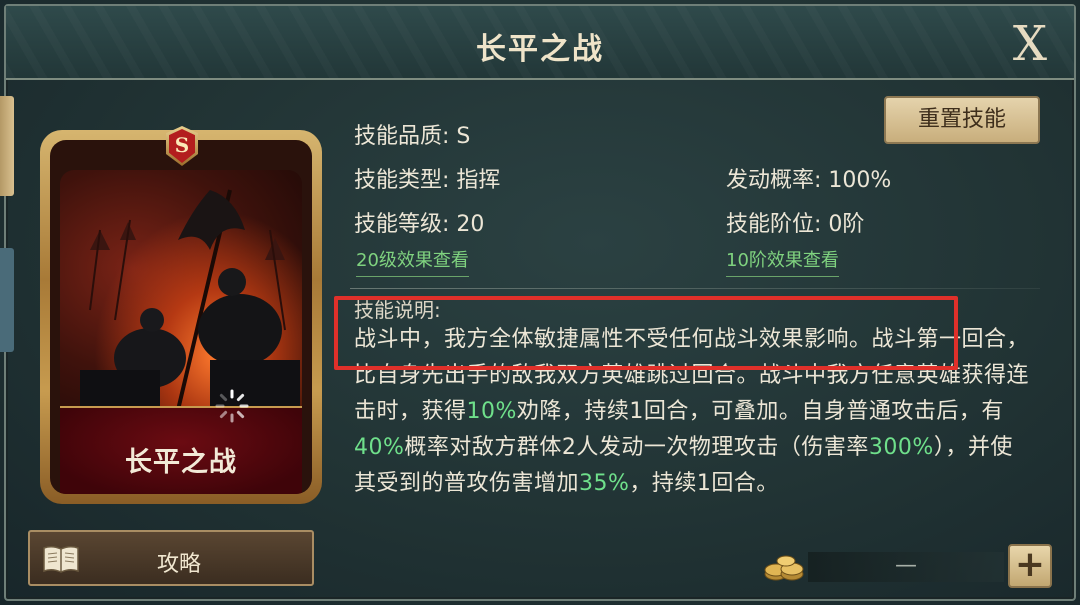 Image resolution: width=1080 pixels, height=605 pixels. Describe the element at coordinates (784, 568) in the screenshot. I see `coin-stack-icon` at that location.